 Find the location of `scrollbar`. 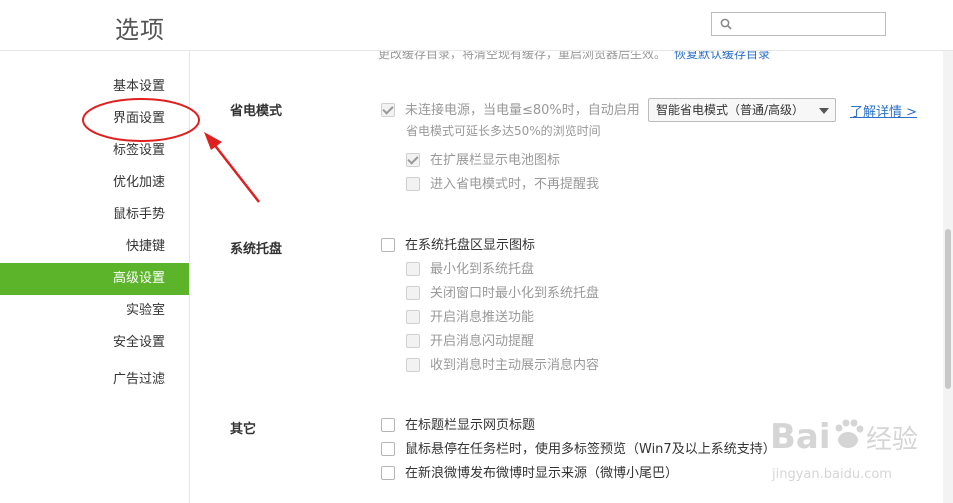

scrollbar is located at coordinates (948, 277).